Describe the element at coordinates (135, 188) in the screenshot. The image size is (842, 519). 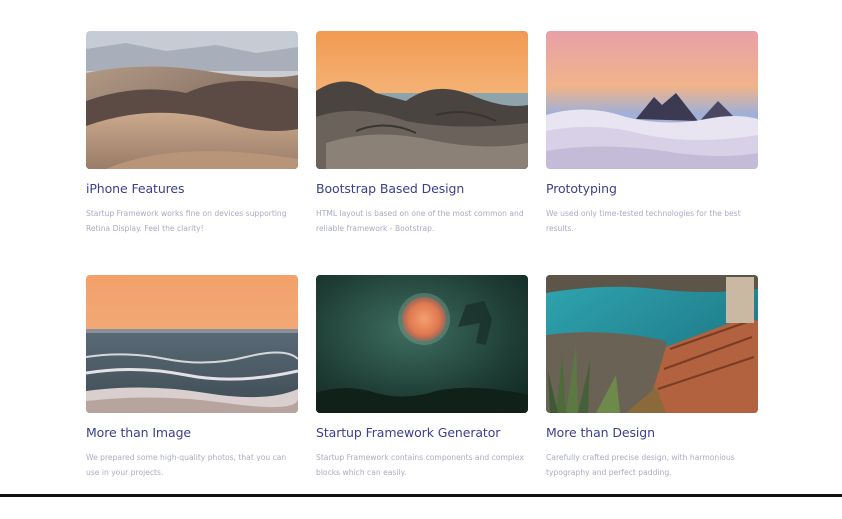
I see `feature-title: iPhone Features` at that location.